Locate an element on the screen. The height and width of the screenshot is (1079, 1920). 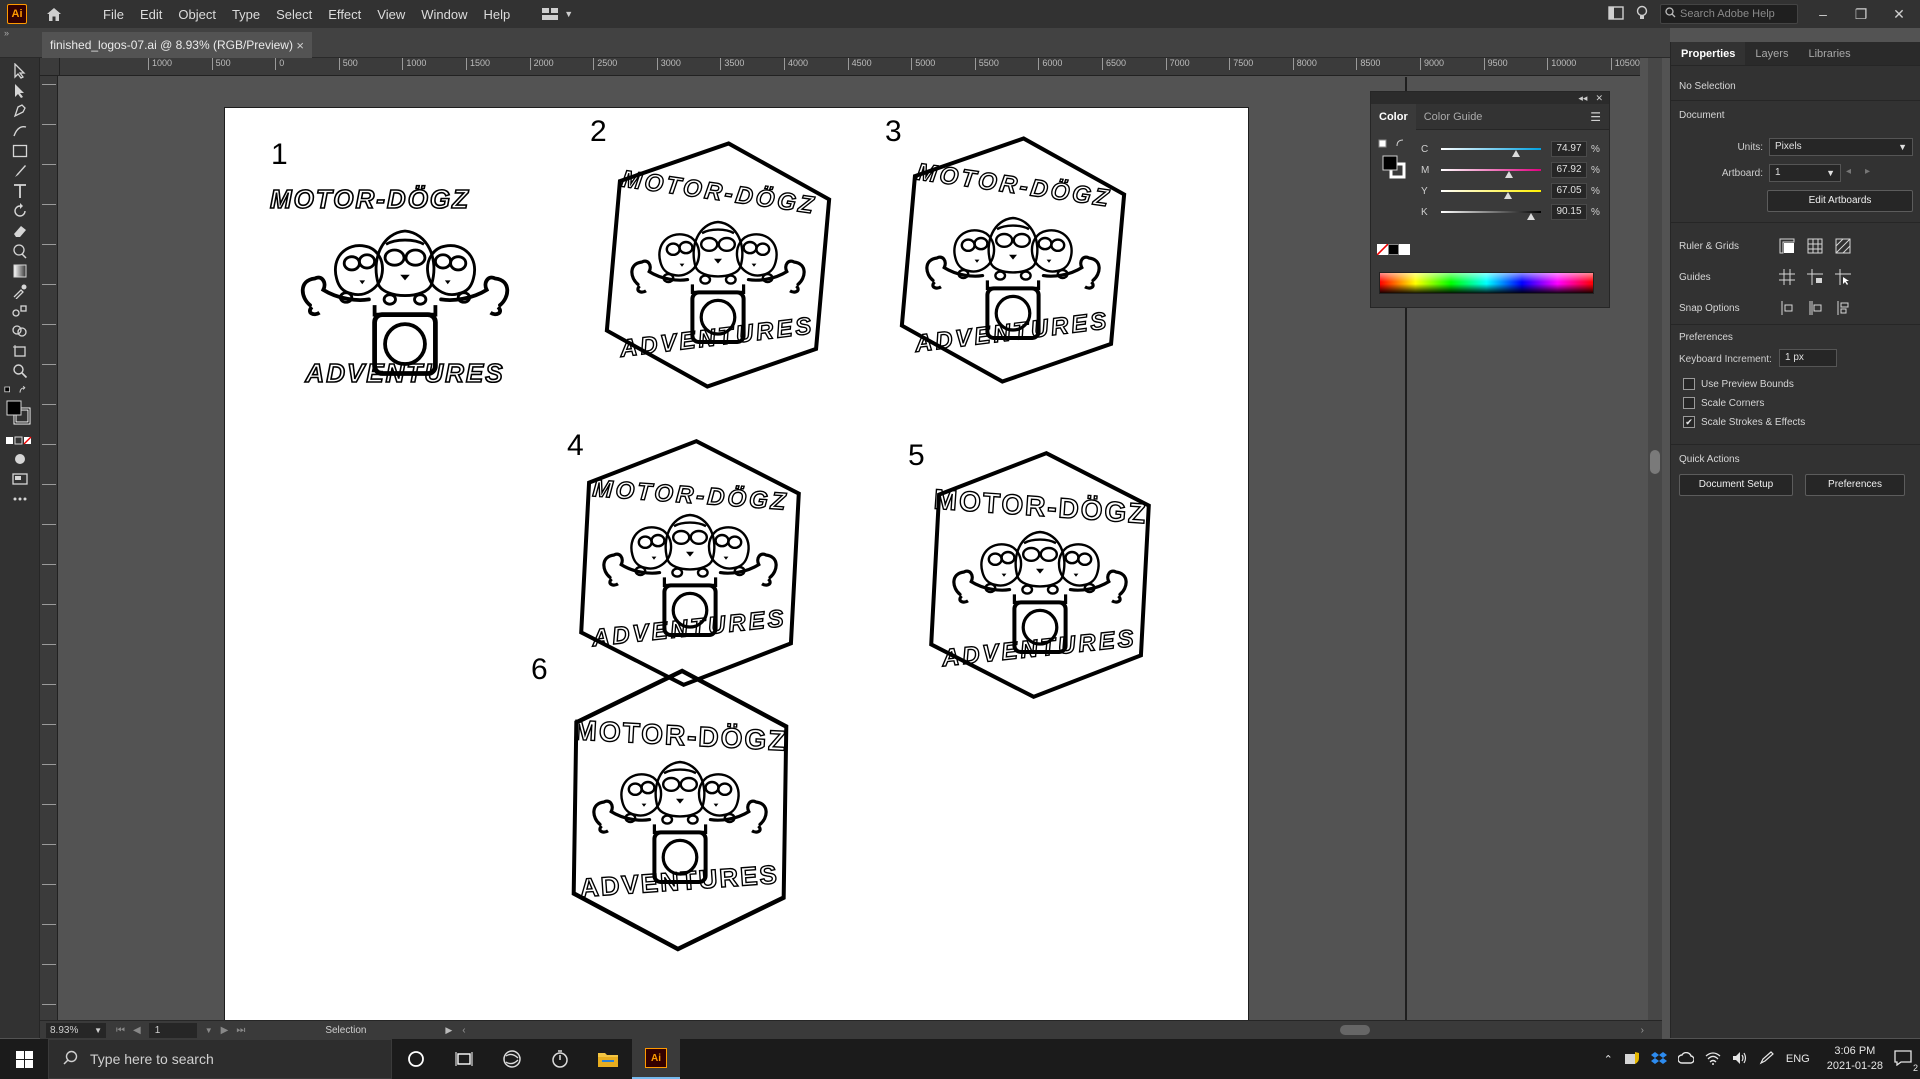
screen-mode-icon is located at coordinates (20, 479).